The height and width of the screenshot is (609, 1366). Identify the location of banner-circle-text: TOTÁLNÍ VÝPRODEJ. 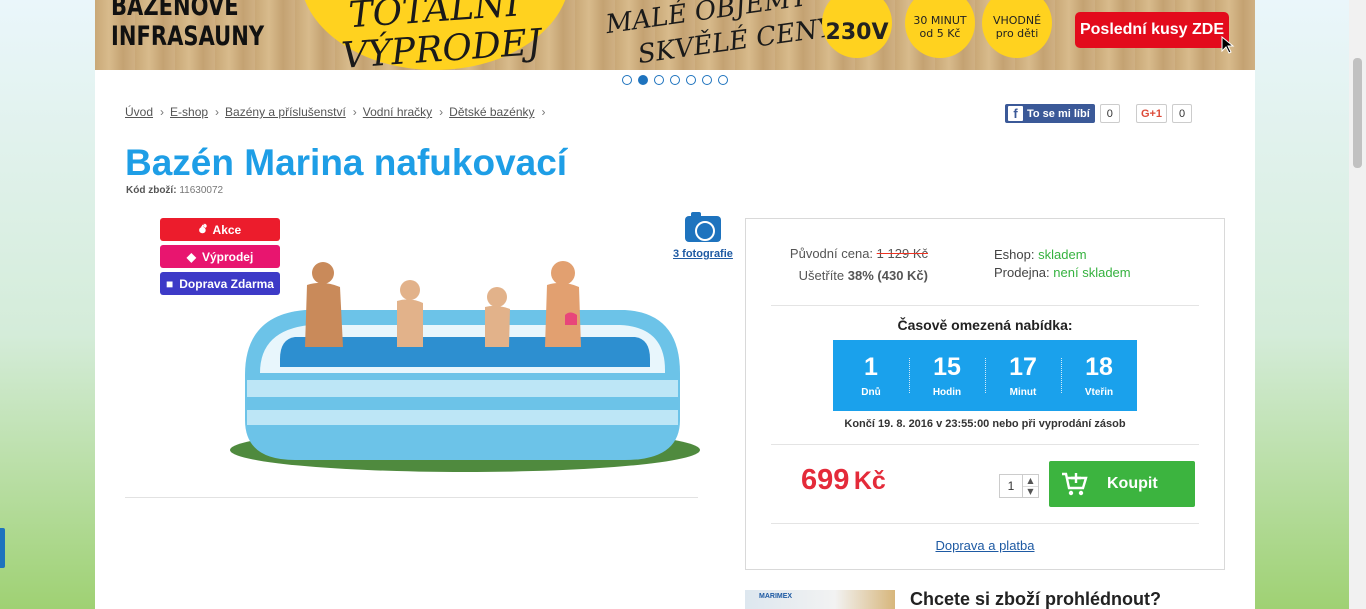
(441, 35).